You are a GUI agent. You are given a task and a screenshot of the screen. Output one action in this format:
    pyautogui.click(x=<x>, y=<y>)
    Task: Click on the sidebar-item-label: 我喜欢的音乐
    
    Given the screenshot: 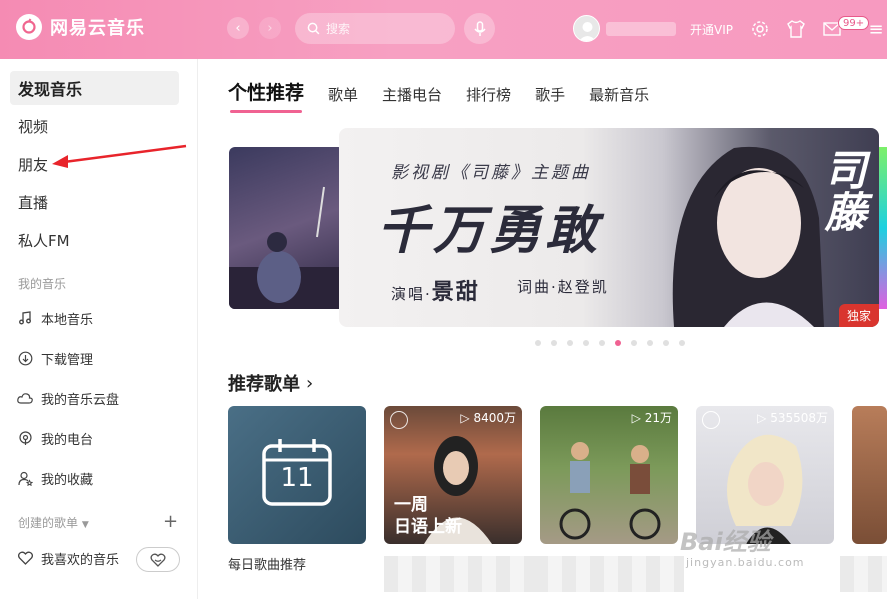 What is the action you would take?
    pyautogui.click(x=80, y=560)
    